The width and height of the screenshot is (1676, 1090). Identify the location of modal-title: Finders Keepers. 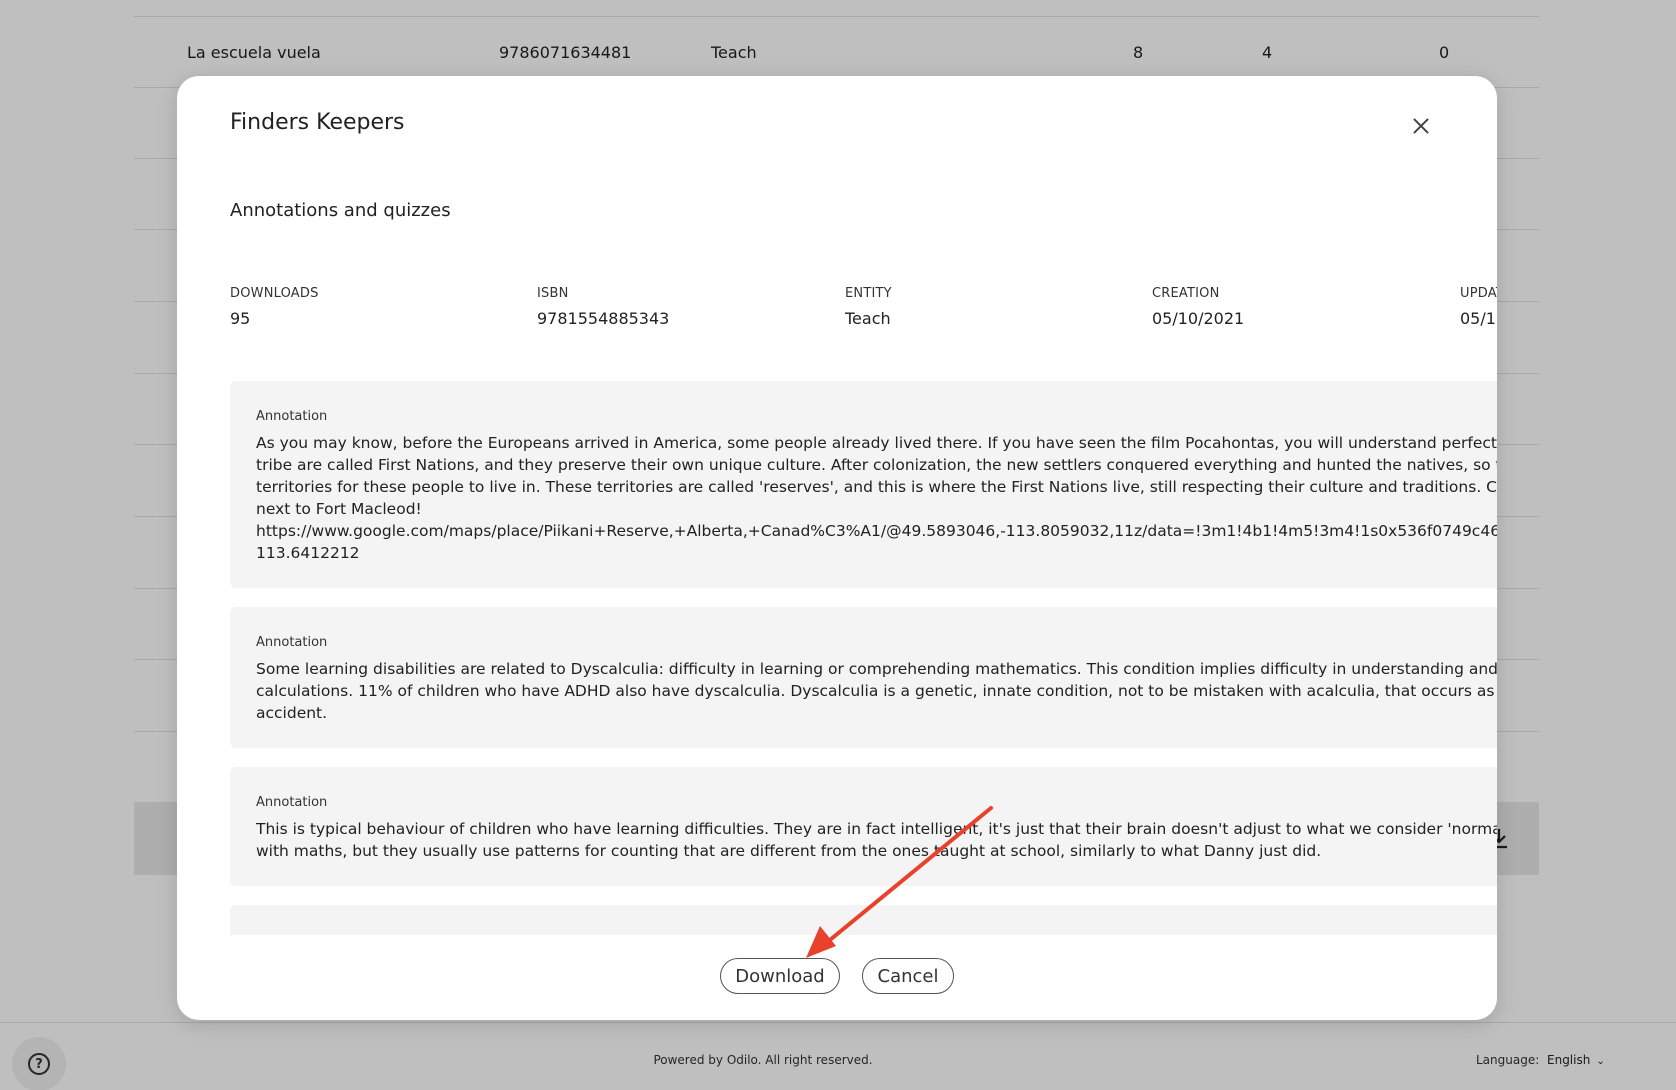
(317, 122).